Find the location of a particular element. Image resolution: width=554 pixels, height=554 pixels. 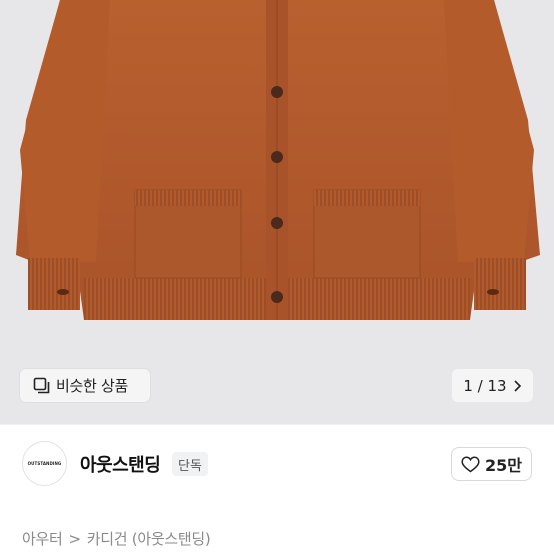

similar-products-button: 비슷한 상품 is located at coordinates (85, 385).